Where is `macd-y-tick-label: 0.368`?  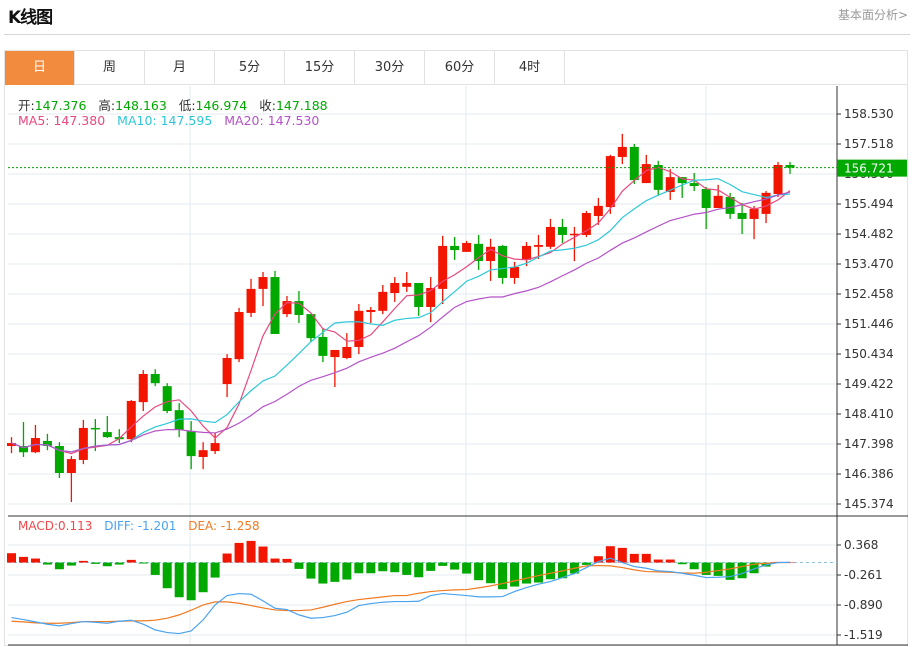
macd-y-tick-label: 0.368 is located at coordinates (861, 545).